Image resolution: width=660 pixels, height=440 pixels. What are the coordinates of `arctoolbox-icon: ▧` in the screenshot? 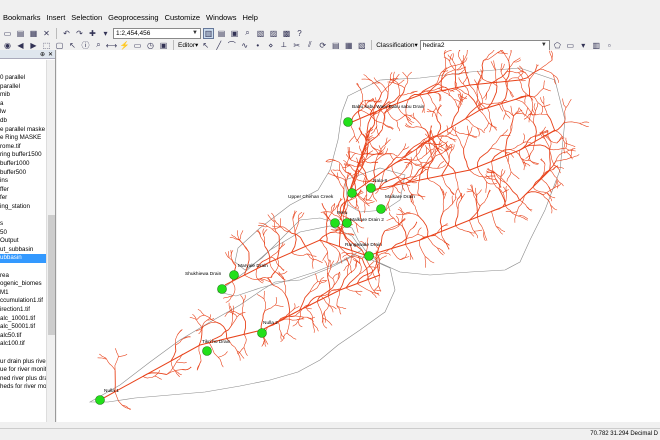 It's located at (260, 33).